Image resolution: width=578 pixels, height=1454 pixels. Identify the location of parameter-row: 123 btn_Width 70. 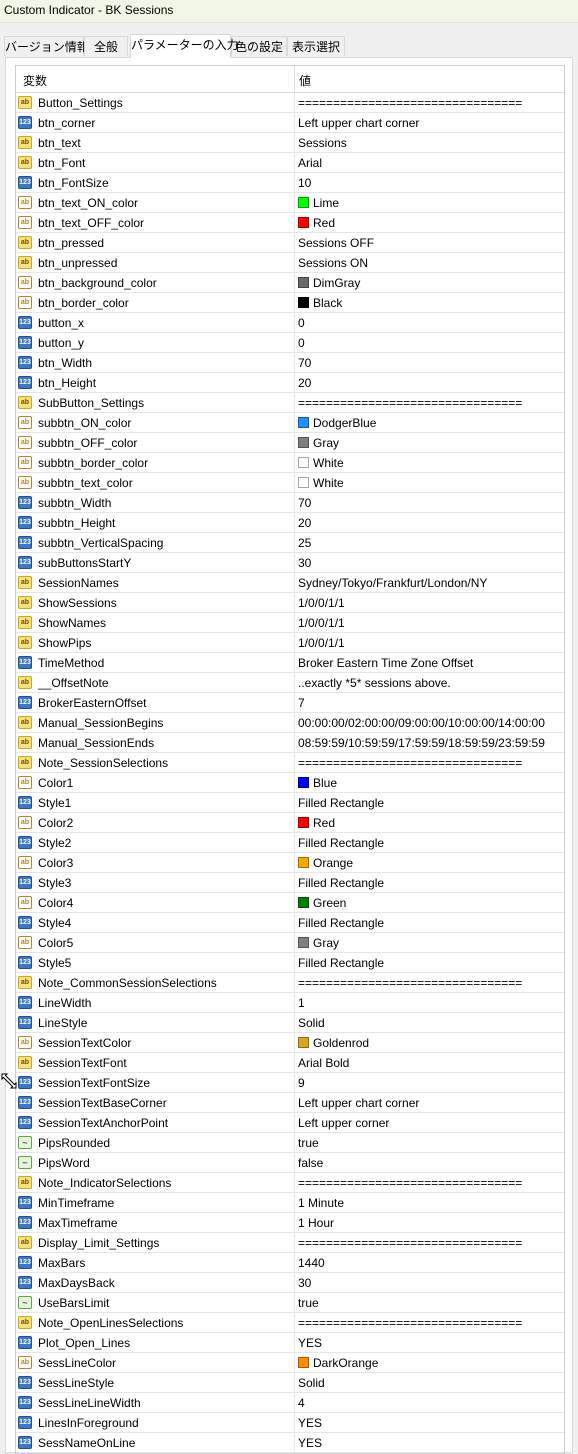
(290, 363).